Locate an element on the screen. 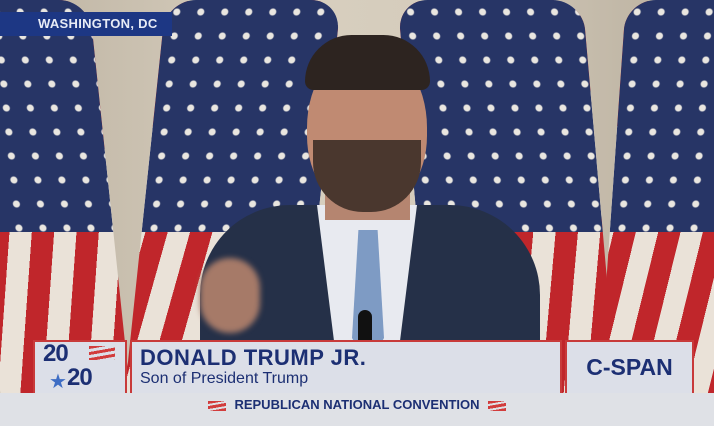  rnc-2020-logo: 20 ★ 20 is located at coordinates (80, 366).